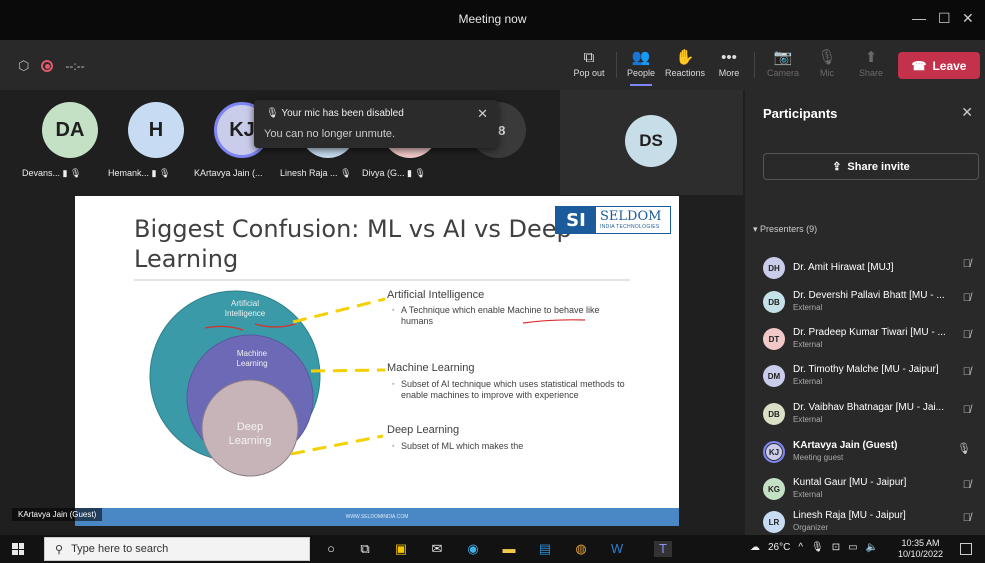  I want to click on seldom-logo: SI SELDOM INDIA TECHNOLOGIES, so click(613, 220).